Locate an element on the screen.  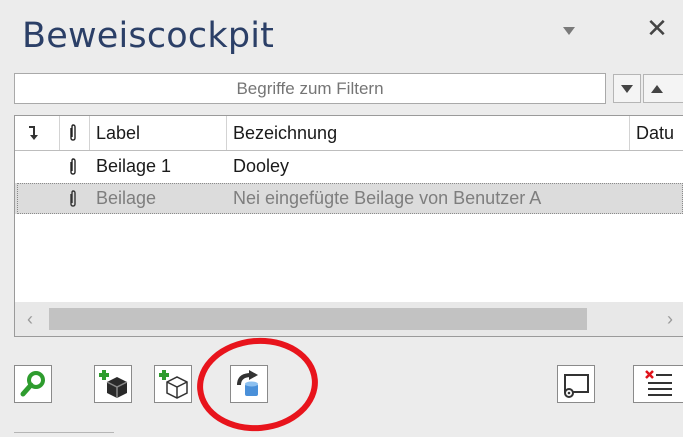
cell-label: Beilage 1 is located at coordinates (134, 166).